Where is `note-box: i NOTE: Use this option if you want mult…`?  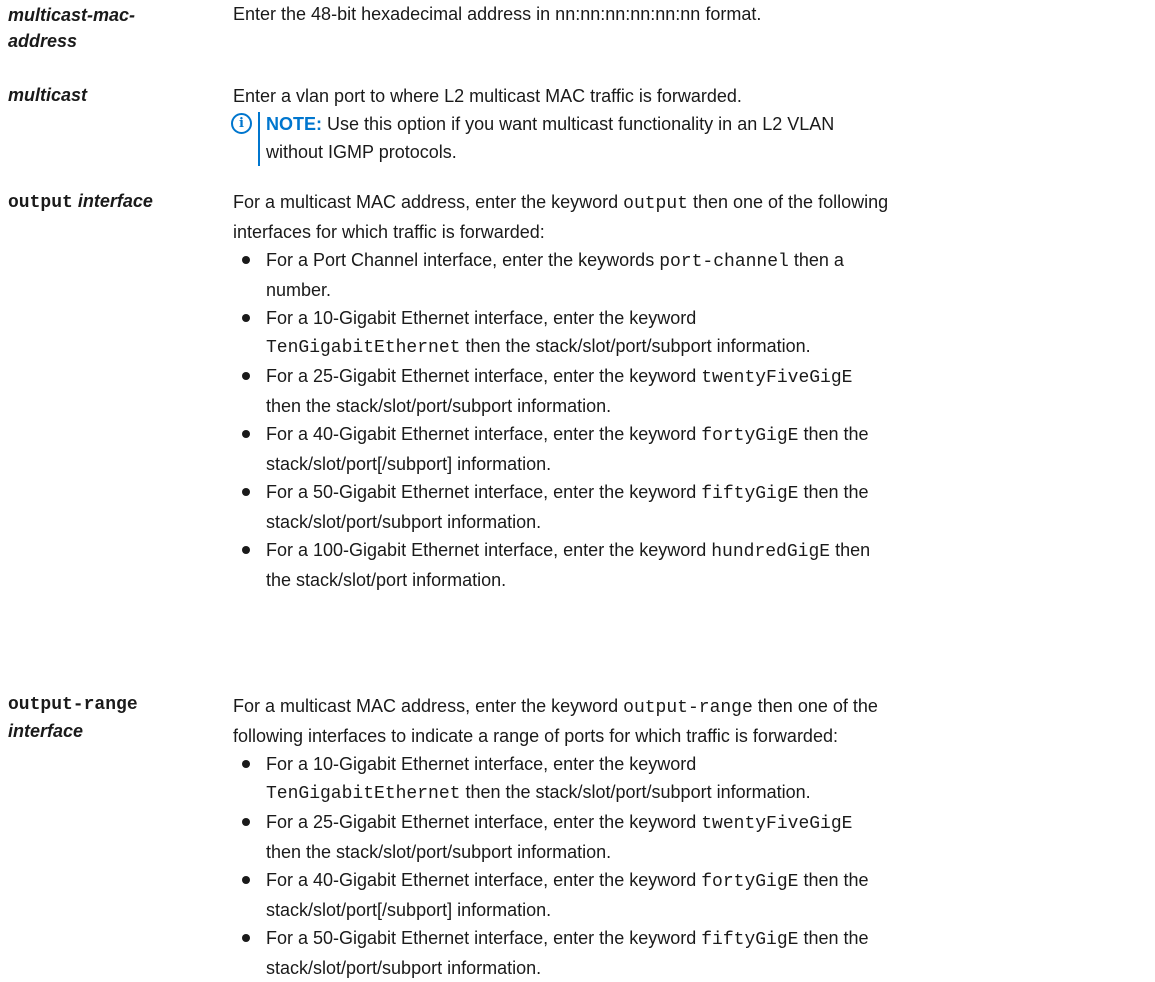 note-box: i NOTE: Use this option if you want mult… is located at coordinates (682, 138).